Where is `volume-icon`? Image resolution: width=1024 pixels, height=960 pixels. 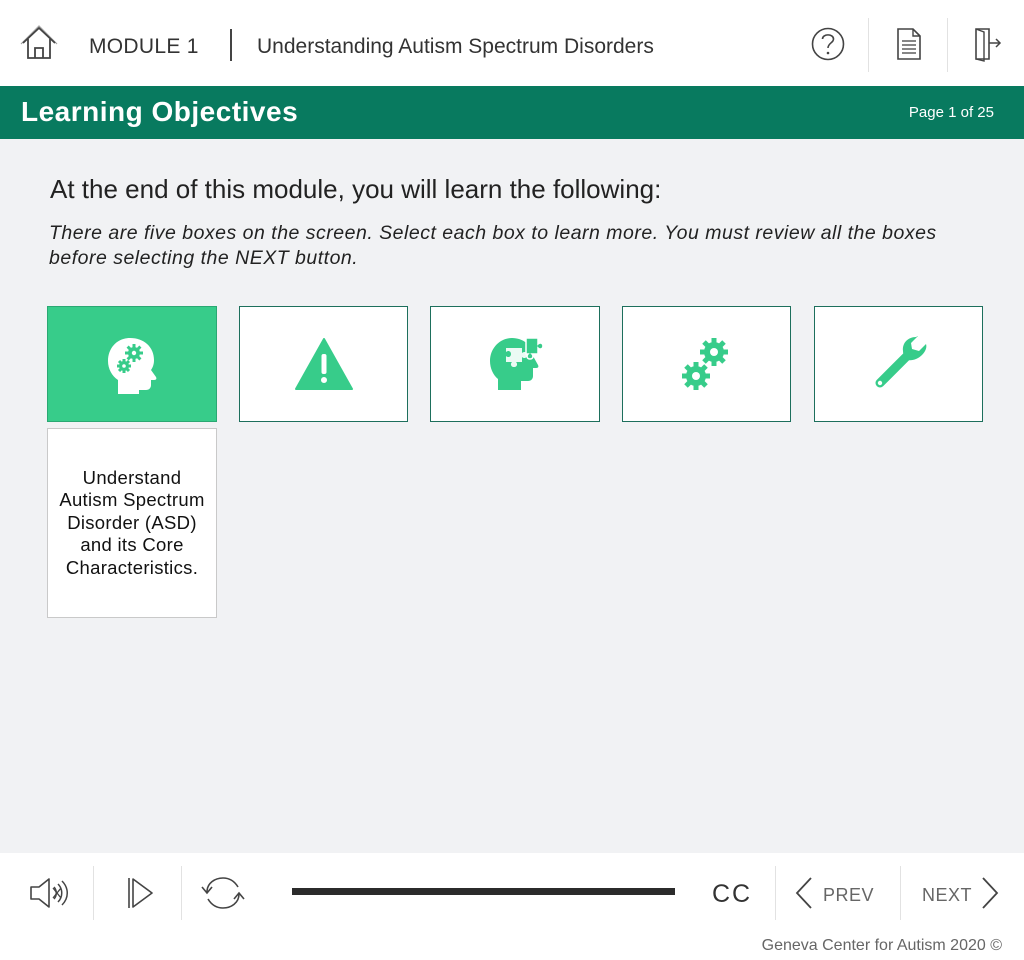 volume-icon is located at coordinates (49, 893).